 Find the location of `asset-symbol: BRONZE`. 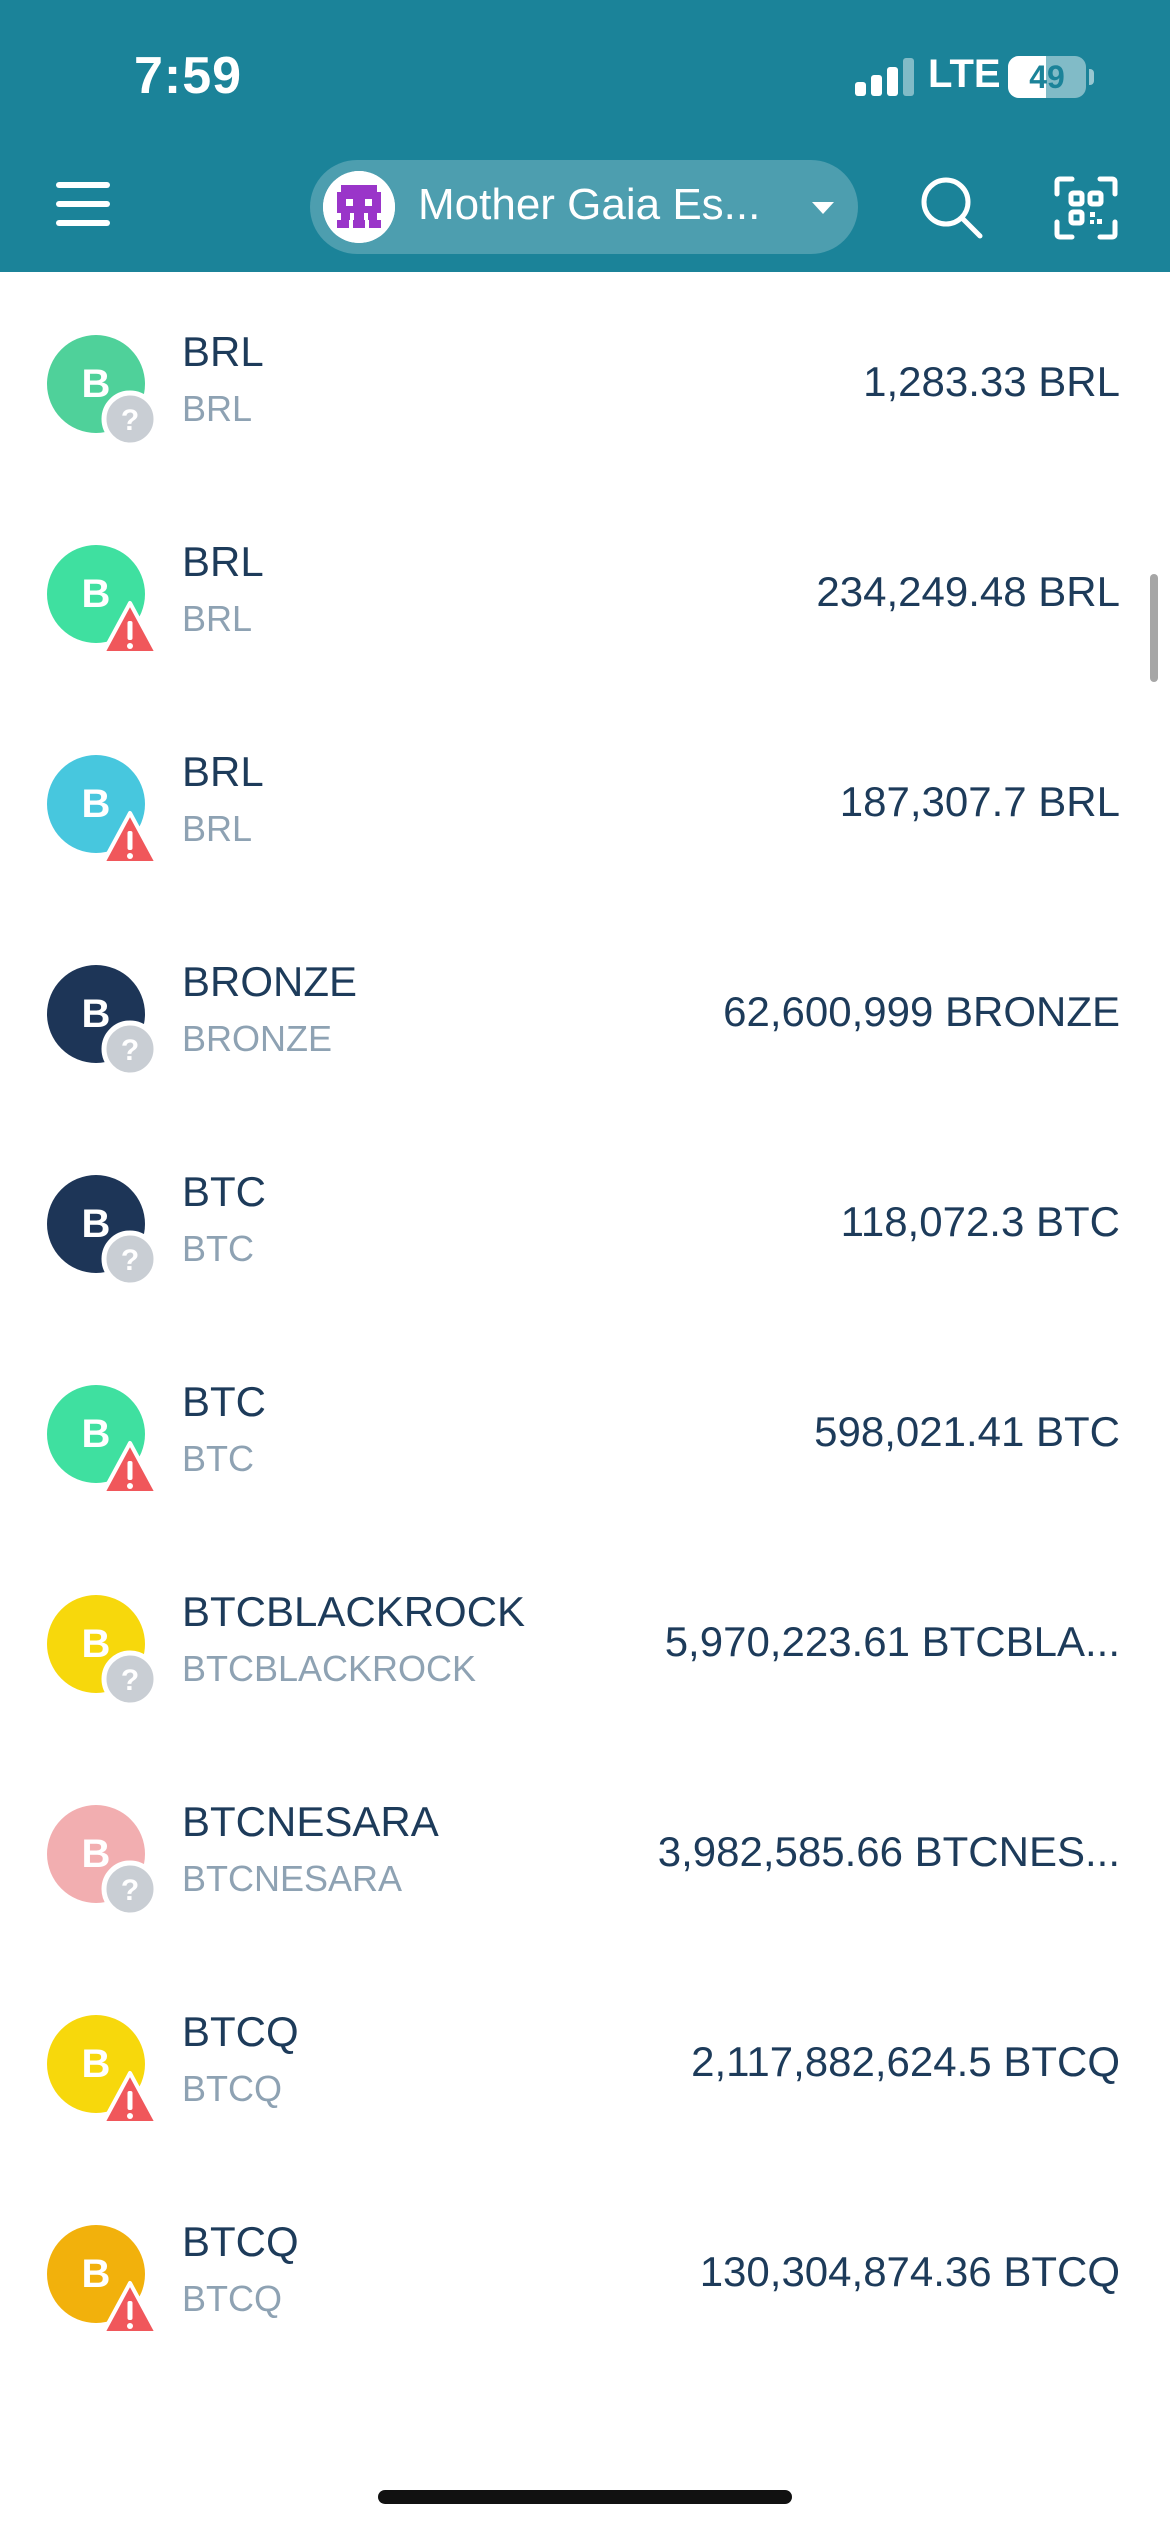

asset-symbol: BRONZE is located at coordinates (257, 1038).